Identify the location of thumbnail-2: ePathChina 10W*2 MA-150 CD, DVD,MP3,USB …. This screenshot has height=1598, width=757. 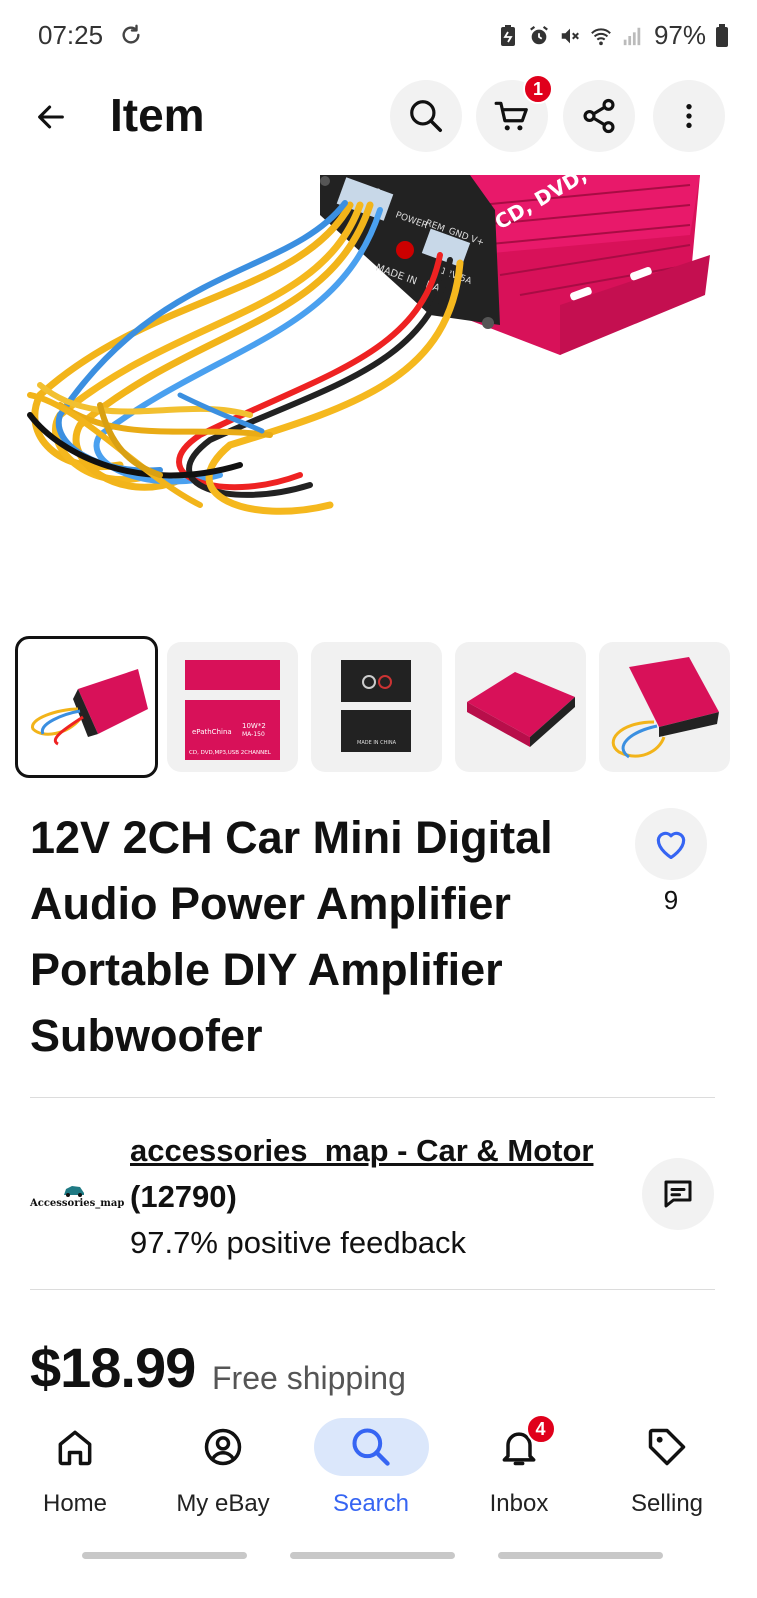
(232, 707).